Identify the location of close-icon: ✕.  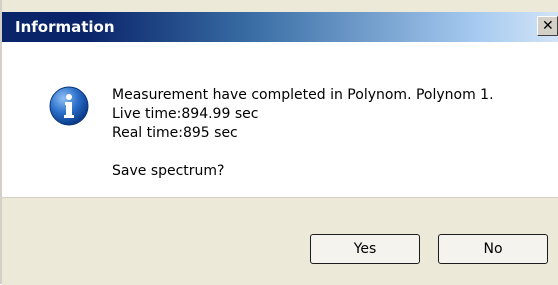
(548, 26).